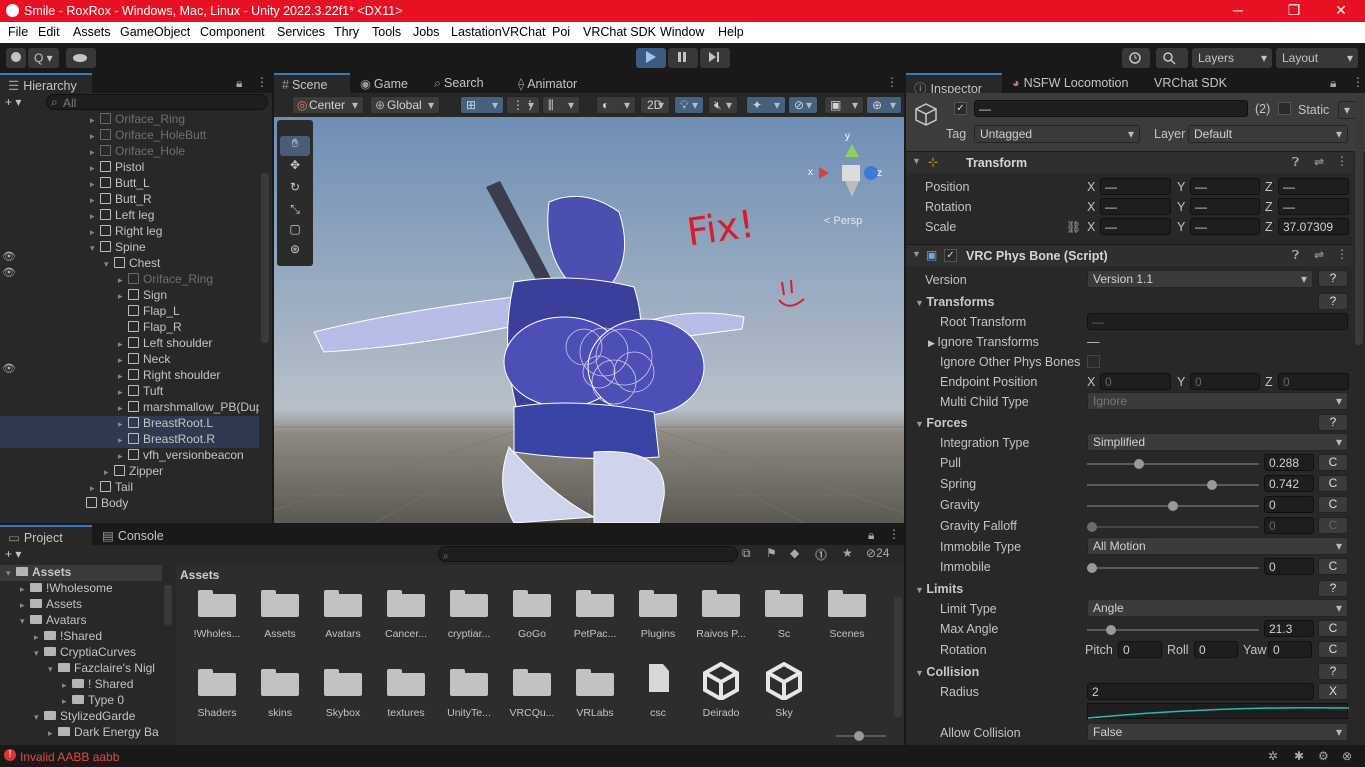 Image resolution: width=1365 pixels, height=767 pixels. What do you see at coordinates (561, 32) in the screenshot?
I see `menu-poi: Poi` at bounding box center [561, 32].